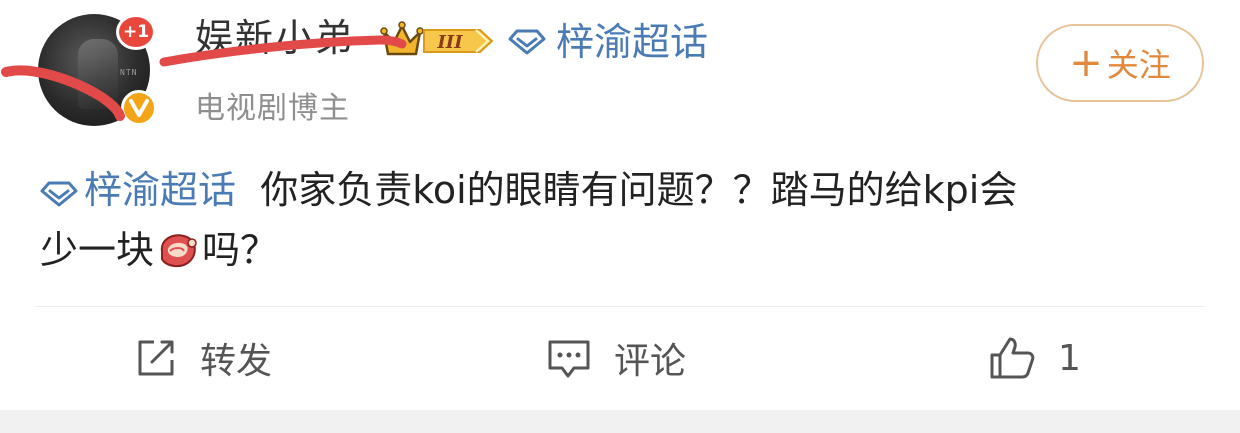 Image resolution: width=1240 pixels, height=433 pixels. I want to click on header-topic-label: 梓渝超话, so click(632, 42).